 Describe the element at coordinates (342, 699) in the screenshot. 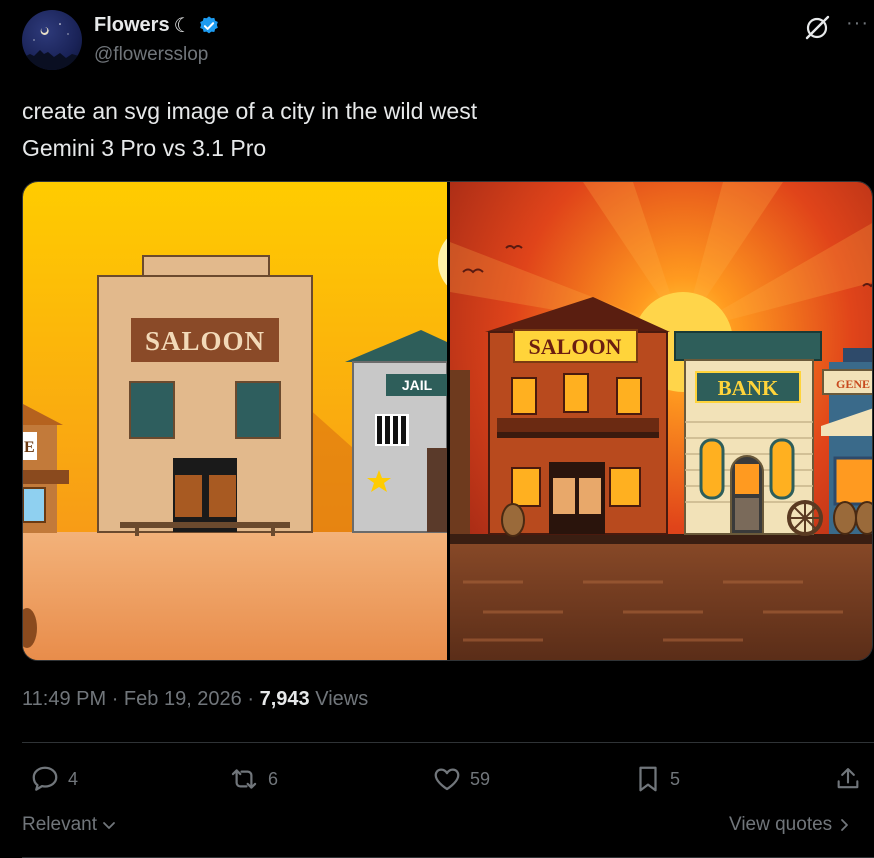

I see `views-label: Views` at that location.